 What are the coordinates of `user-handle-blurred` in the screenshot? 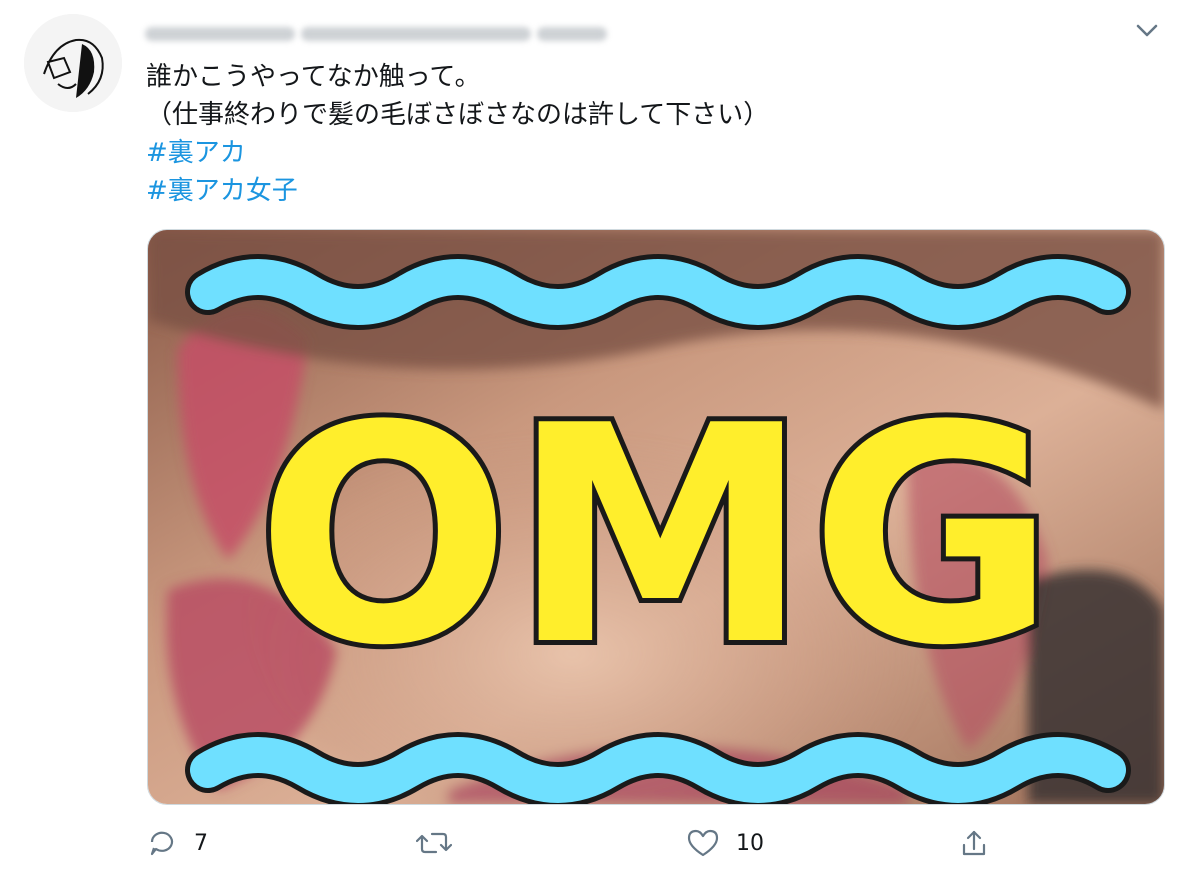 It's located at (416, 34).